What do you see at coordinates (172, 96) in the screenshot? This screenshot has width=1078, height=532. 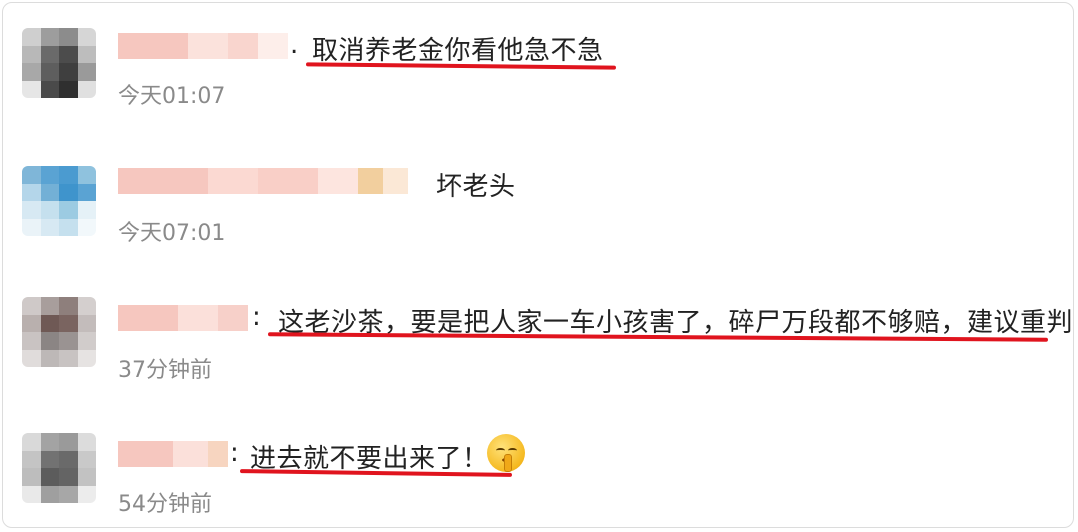 I see `comment-time: 今天01:07` at bounding box center [172, 96].